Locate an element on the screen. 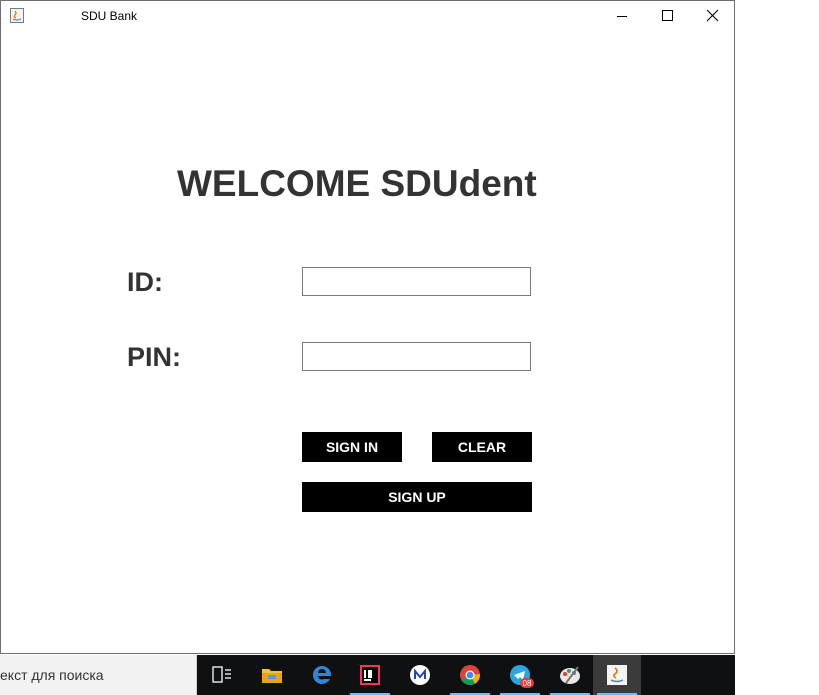  file-explorer-icon is located at coordinates (272, 676).